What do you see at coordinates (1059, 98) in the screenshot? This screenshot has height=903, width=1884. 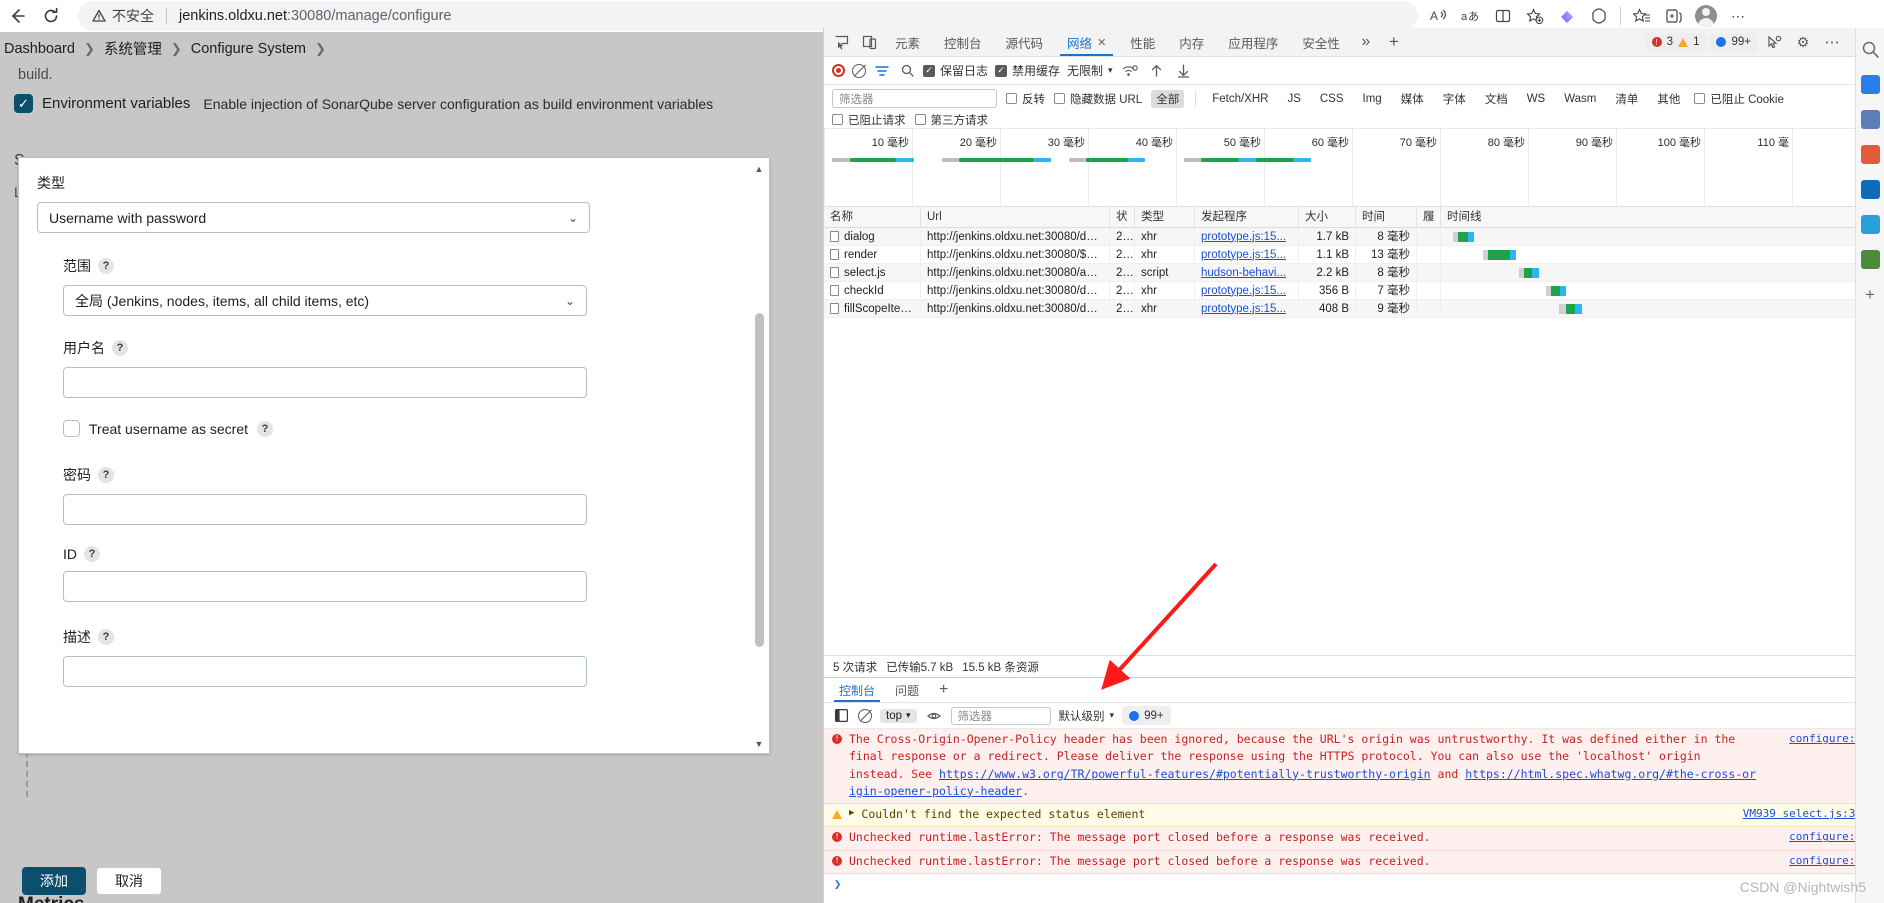 I see `hide-data-urls-checkbox` at bounding box center [1059, 98].